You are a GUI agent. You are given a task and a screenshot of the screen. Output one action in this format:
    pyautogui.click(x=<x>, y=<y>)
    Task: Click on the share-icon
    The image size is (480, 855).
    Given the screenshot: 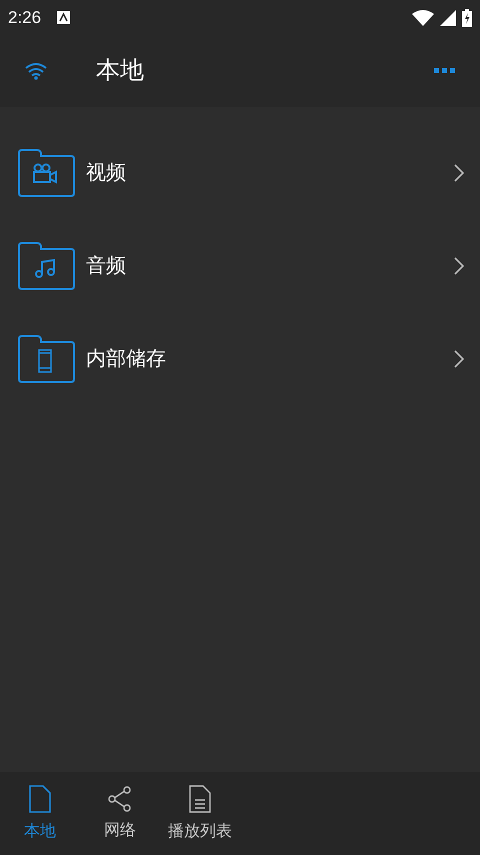 What is the action you would take?
    pyautogui.click(x=120, y=798)
    